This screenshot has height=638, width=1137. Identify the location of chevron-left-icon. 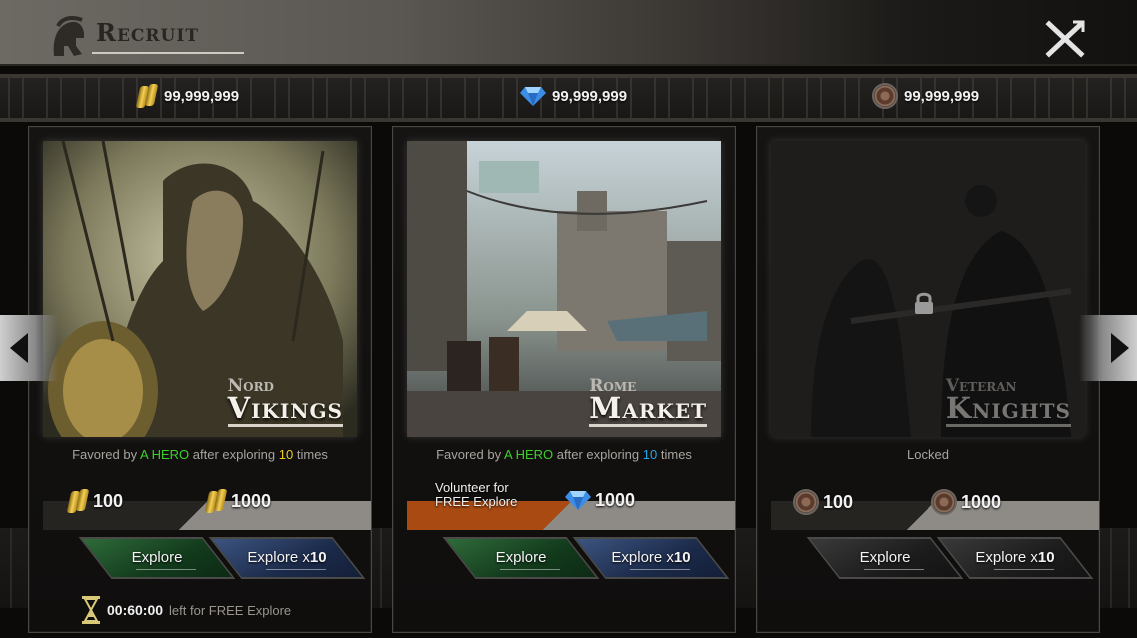
(19, 348).